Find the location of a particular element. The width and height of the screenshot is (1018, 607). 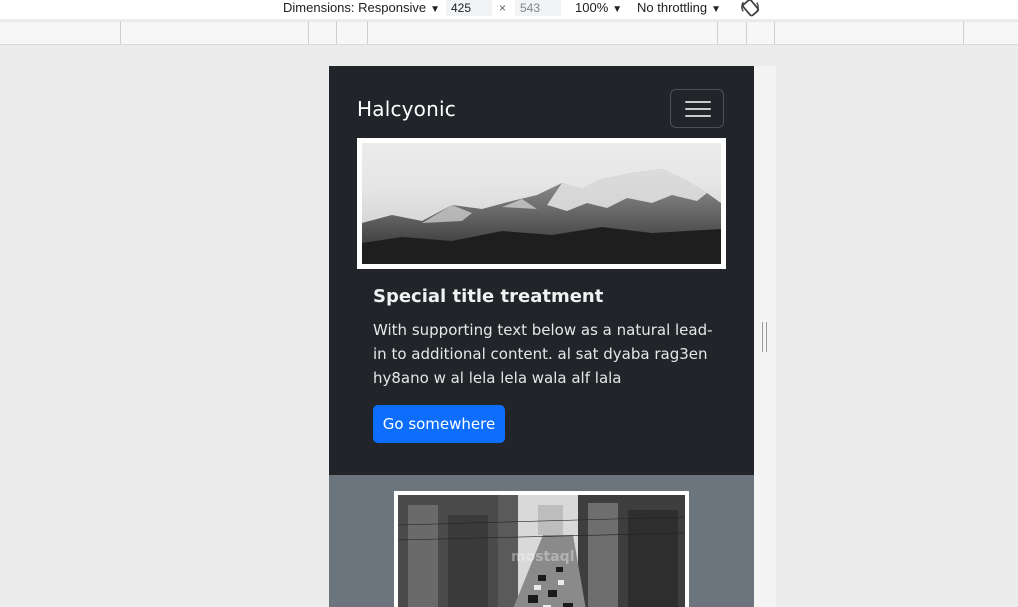

throttle-label: No throttling is located at coordinates (672, 7).